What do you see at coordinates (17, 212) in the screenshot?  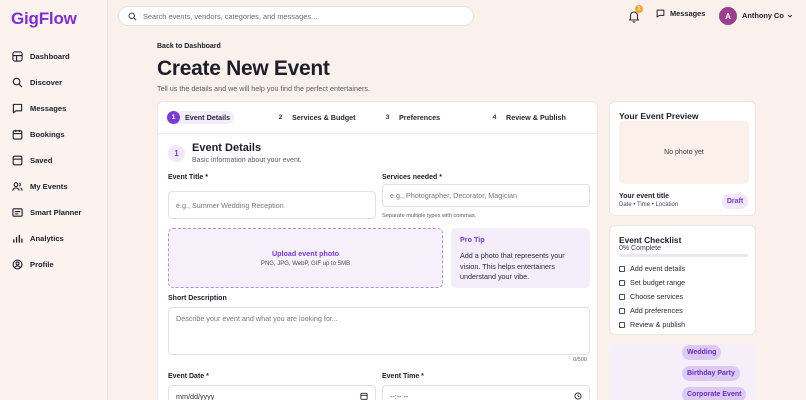 I see `planner-icon` at bounding box center [17, 212].